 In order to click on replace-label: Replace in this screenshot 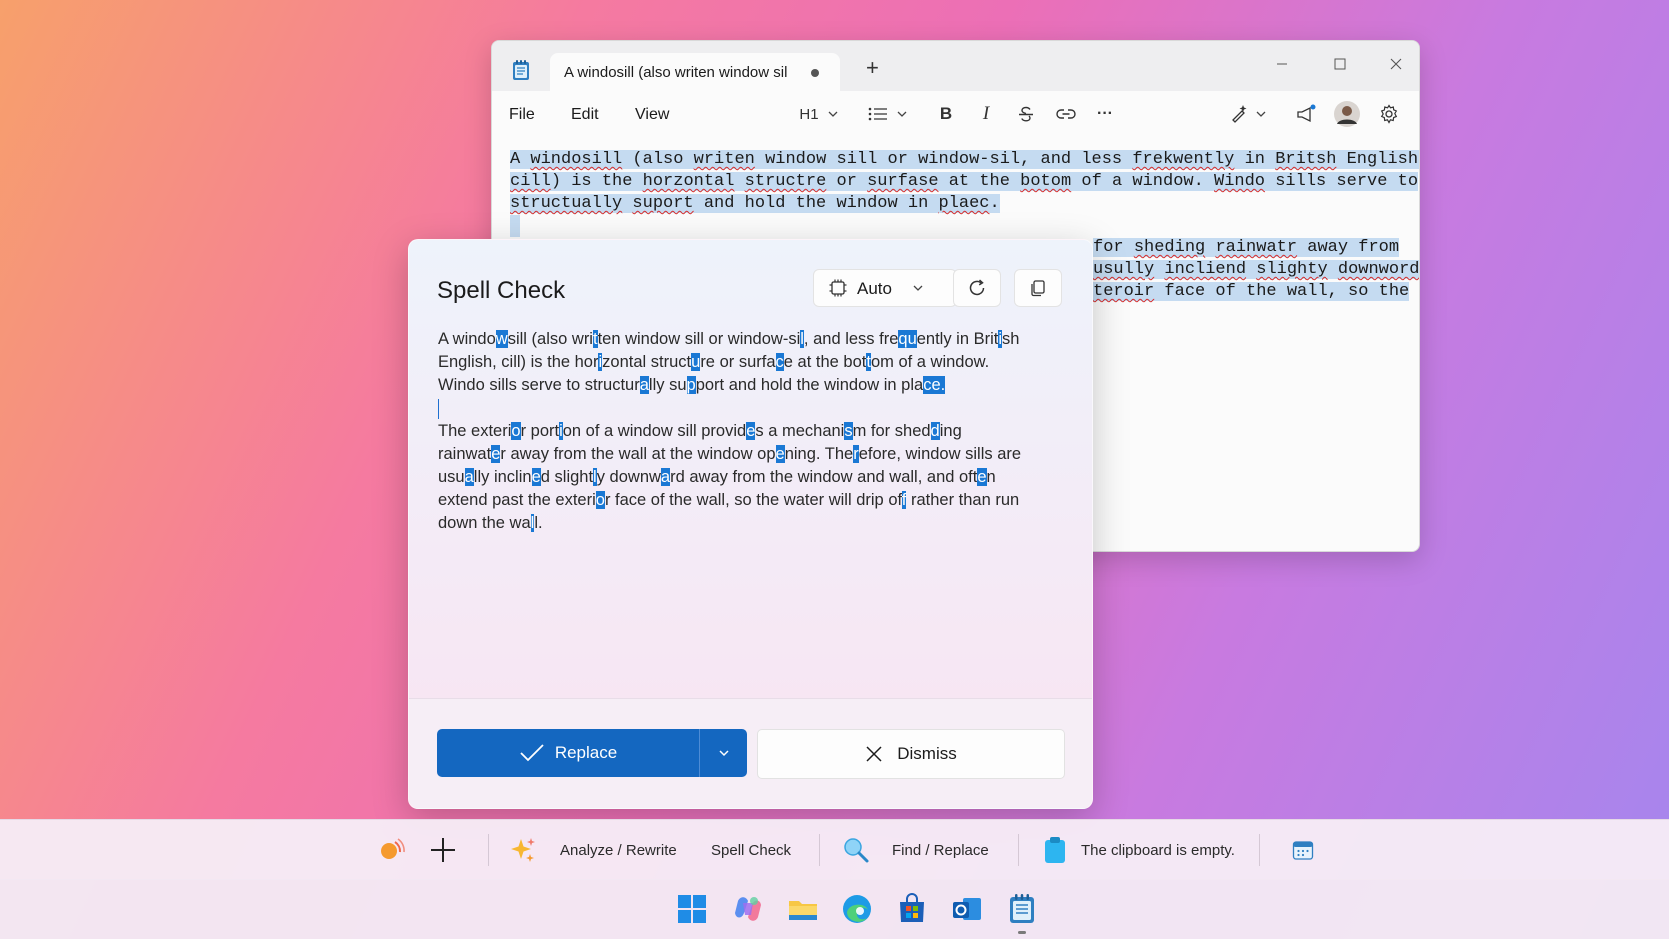, I will do `click(586, 752)`.